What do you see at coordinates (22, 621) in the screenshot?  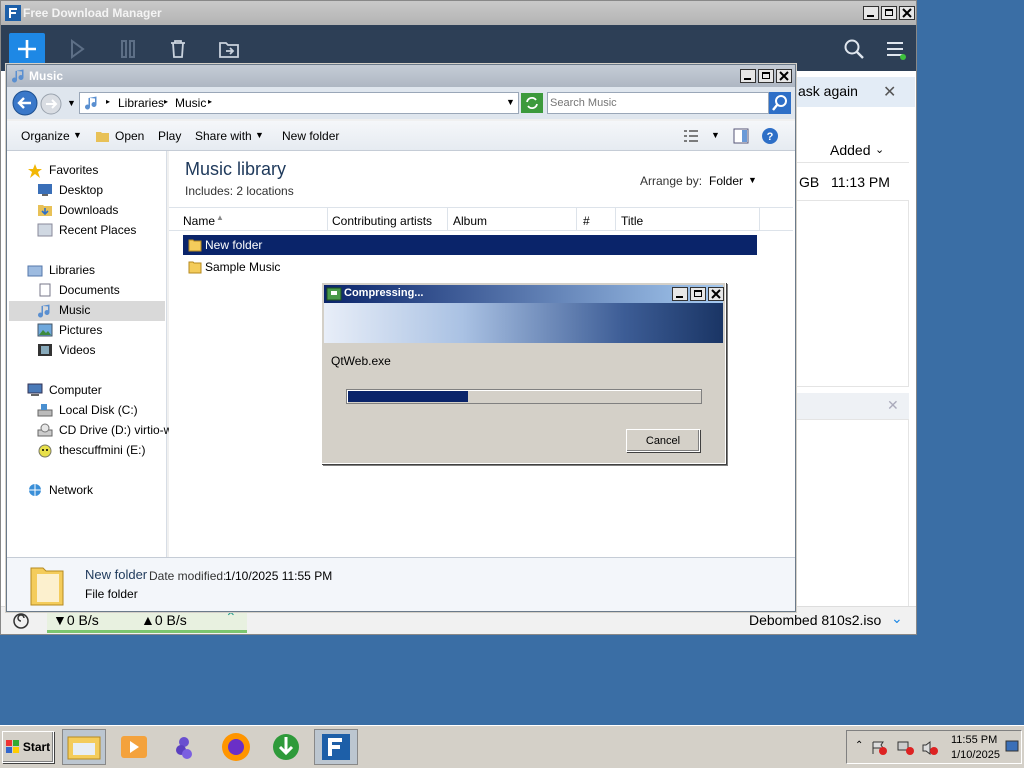 I see `snail-icon` at bounding box center [22, 621].